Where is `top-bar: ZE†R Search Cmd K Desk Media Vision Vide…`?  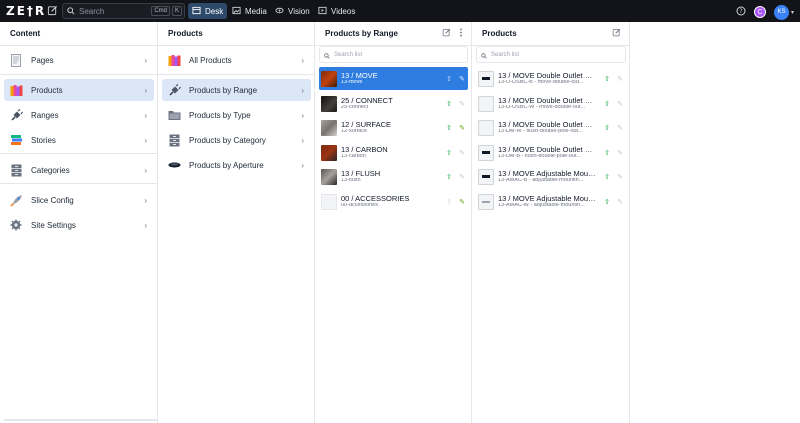 top-bar: ZE†R Search Cmd K Desk Media Vision Vide… is located at coordinates (400, 11).